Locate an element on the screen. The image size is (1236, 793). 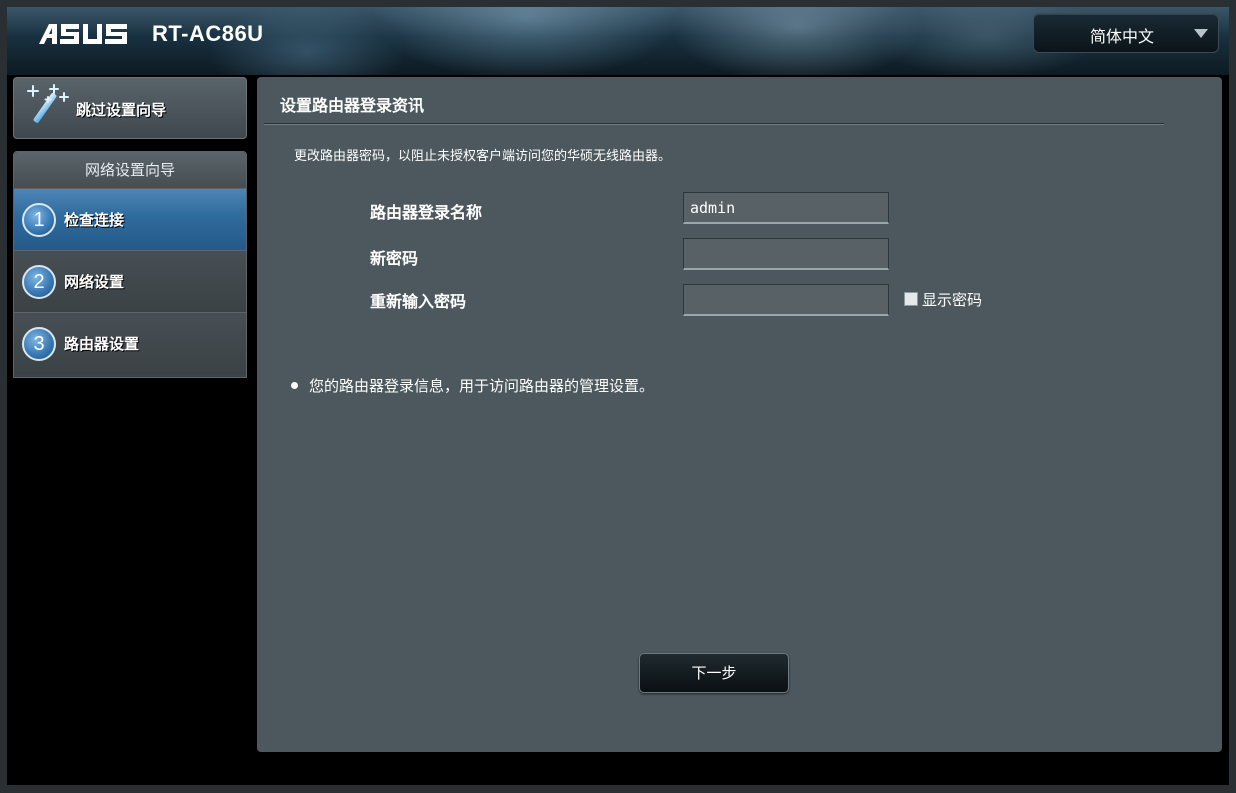
step-router-settings: 3 路由器设置 is located at coordinates (130, 343).